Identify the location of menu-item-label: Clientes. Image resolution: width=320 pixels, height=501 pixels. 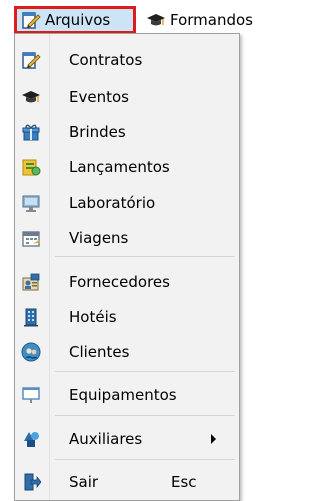
(99, 352).